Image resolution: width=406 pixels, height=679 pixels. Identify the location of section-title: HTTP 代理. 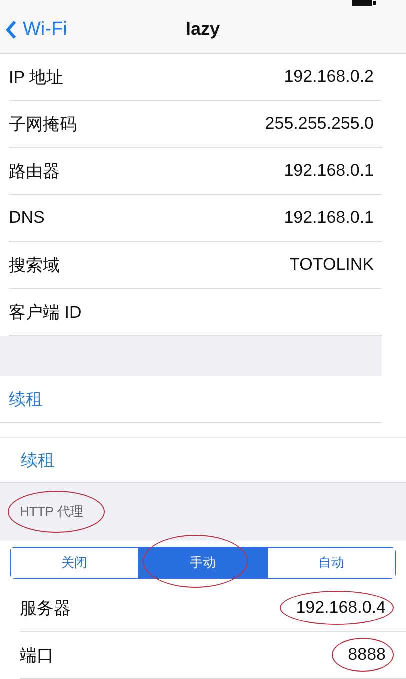
(52, 512).